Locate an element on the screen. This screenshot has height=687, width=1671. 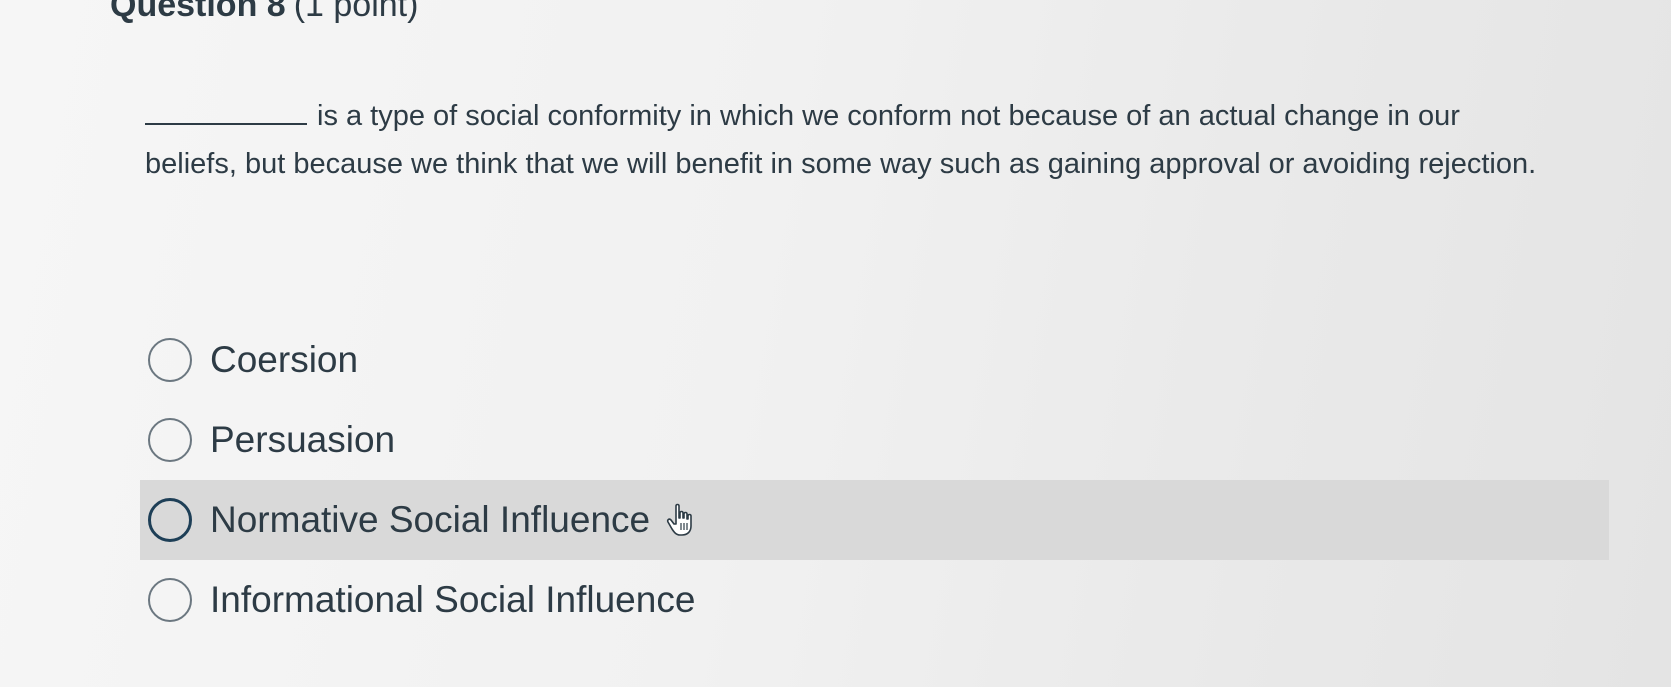
answer-option-coersion: Coersion is located at coordinates (835, 360).